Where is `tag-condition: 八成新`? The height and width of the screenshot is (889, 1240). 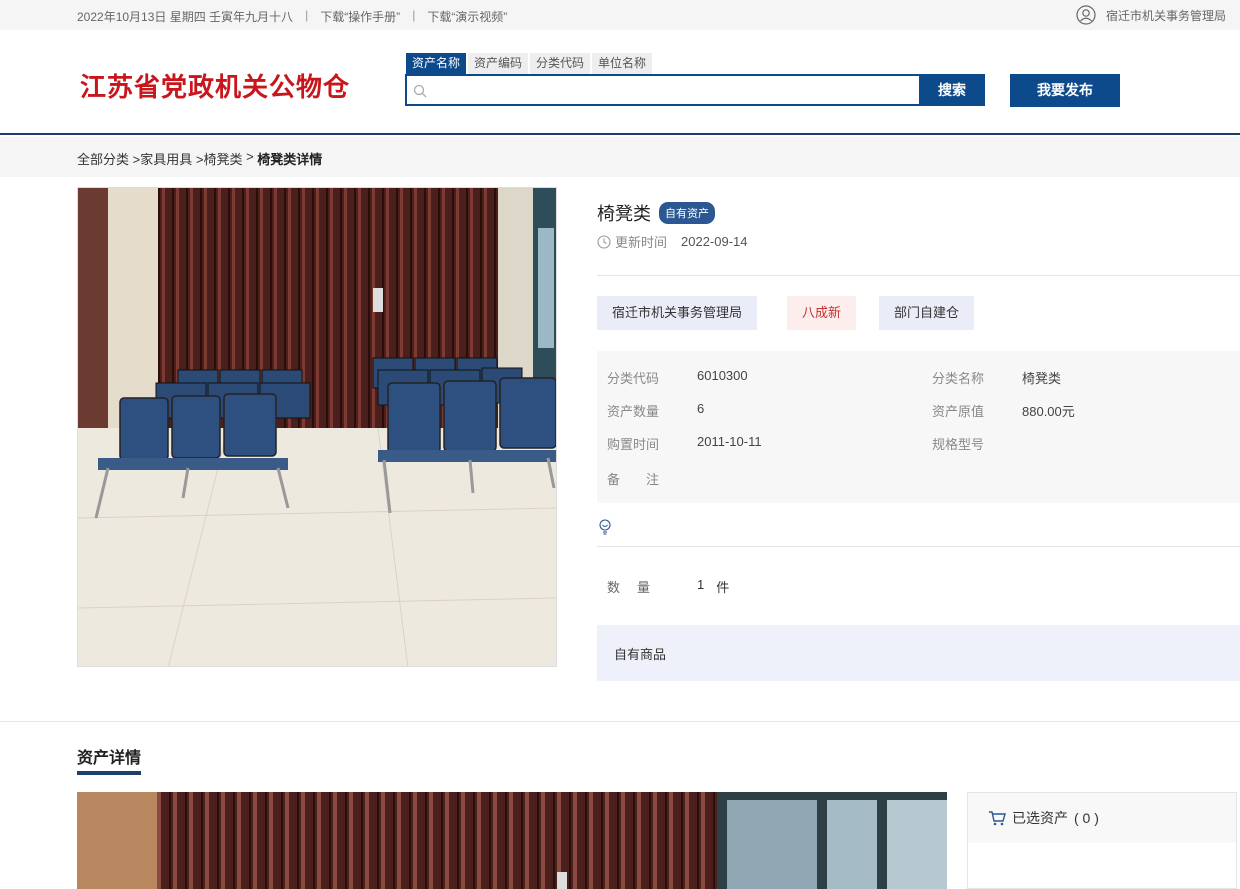
tag-condition: 八成新 is located at coordinates (822, 313).